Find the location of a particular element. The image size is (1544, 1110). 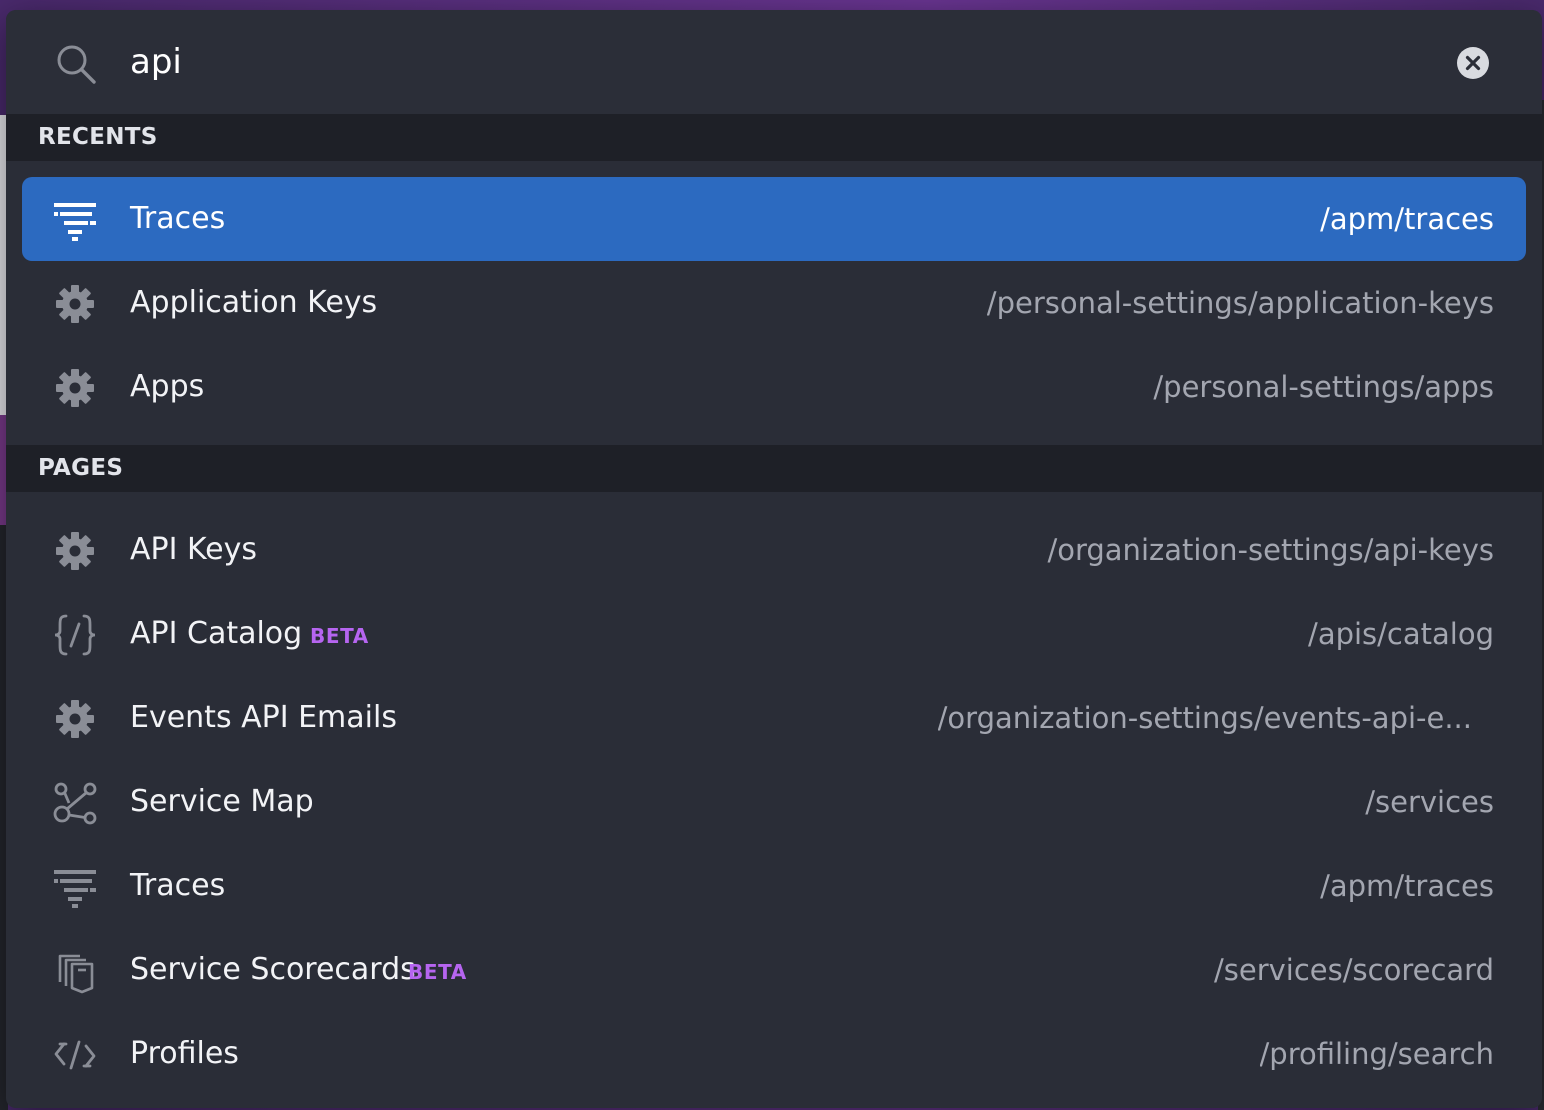

recent-item-traces: Traces /apm/traces is located at coordinates (774, 219).